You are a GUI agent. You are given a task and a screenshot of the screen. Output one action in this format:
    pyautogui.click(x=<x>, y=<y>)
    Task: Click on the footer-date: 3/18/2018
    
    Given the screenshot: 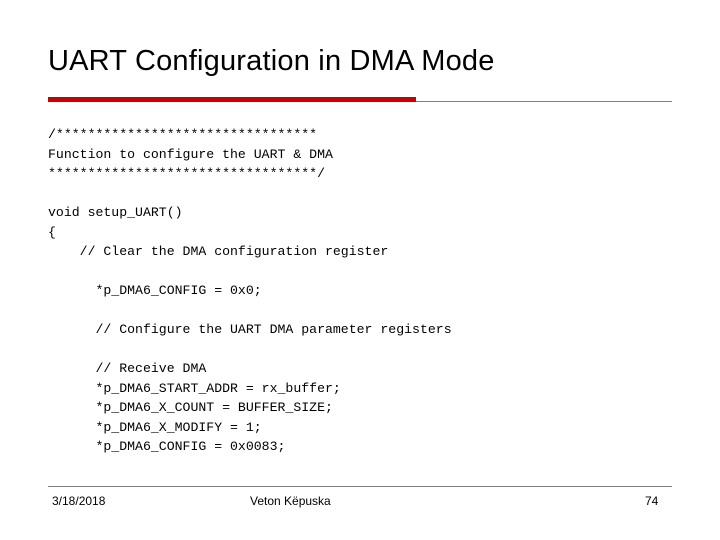 What is the action you would take?
    pyautogui.click(x=79, y=501)
    